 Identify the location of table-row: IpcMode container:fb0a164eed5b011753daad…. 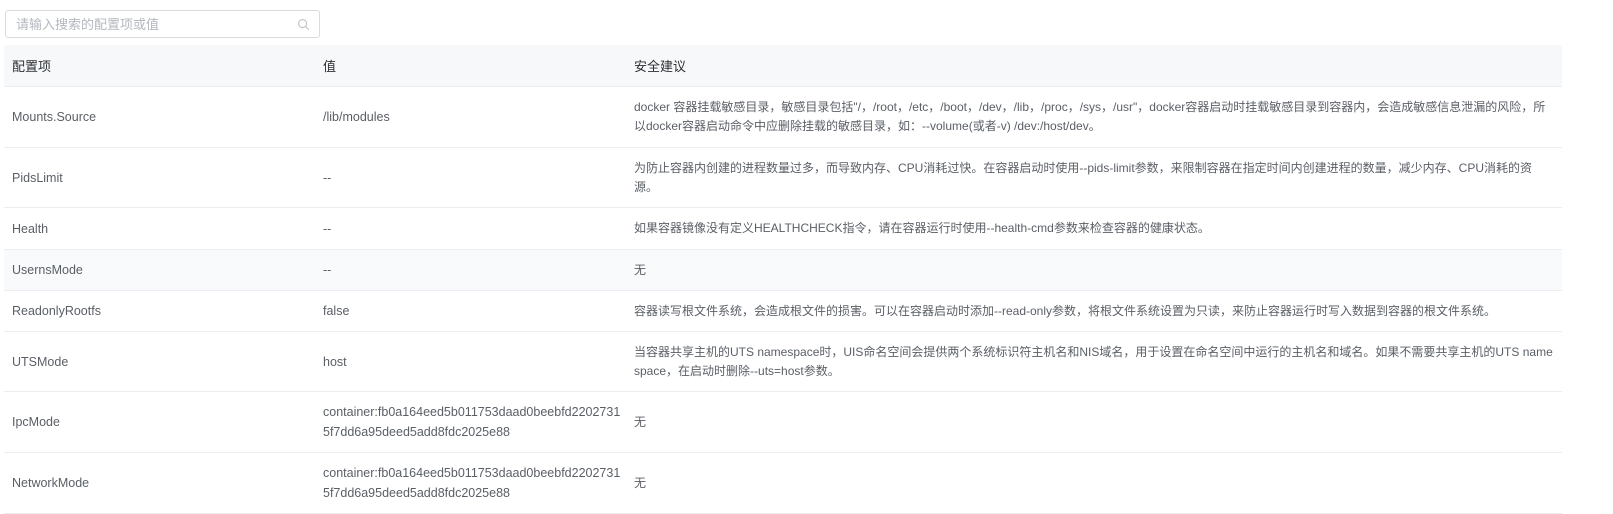
(783, 422).